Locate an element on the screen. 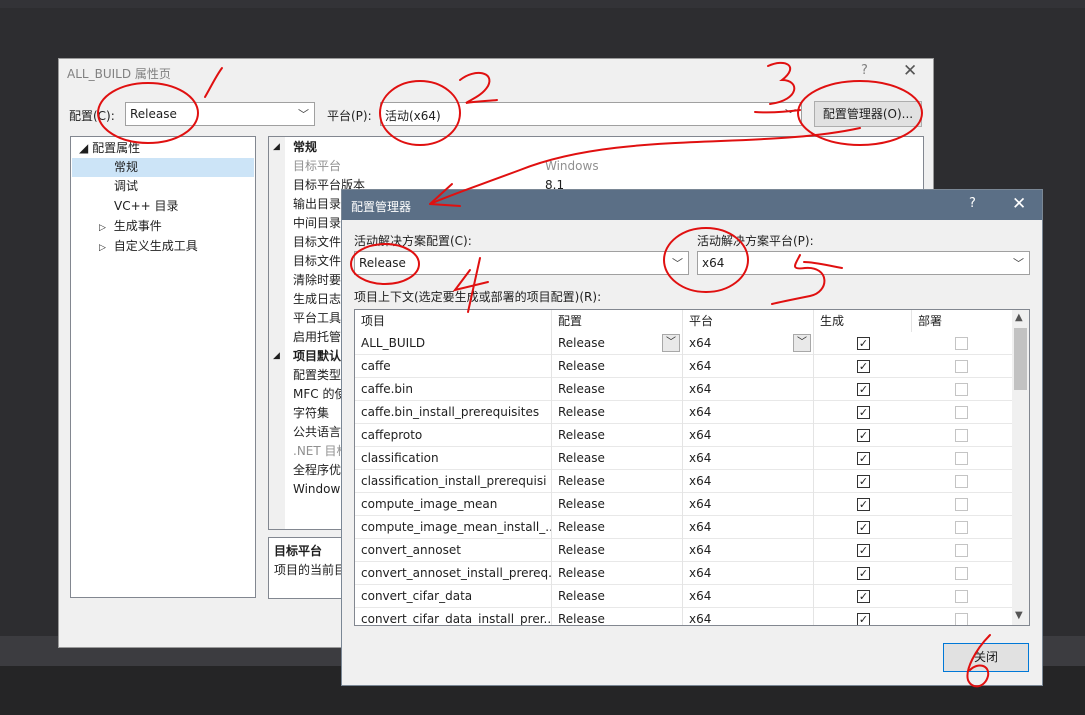  project-cell: caffe.bin is located at coordinates (453, 389).